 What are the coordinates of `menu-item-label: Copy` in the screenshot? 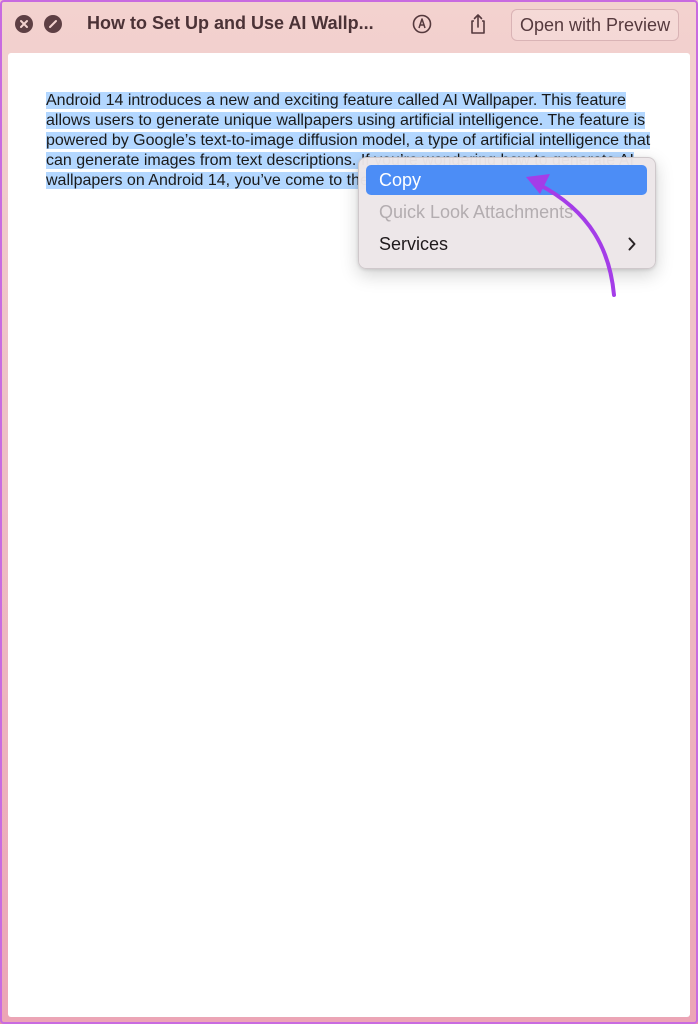 It's located at (400, 180).